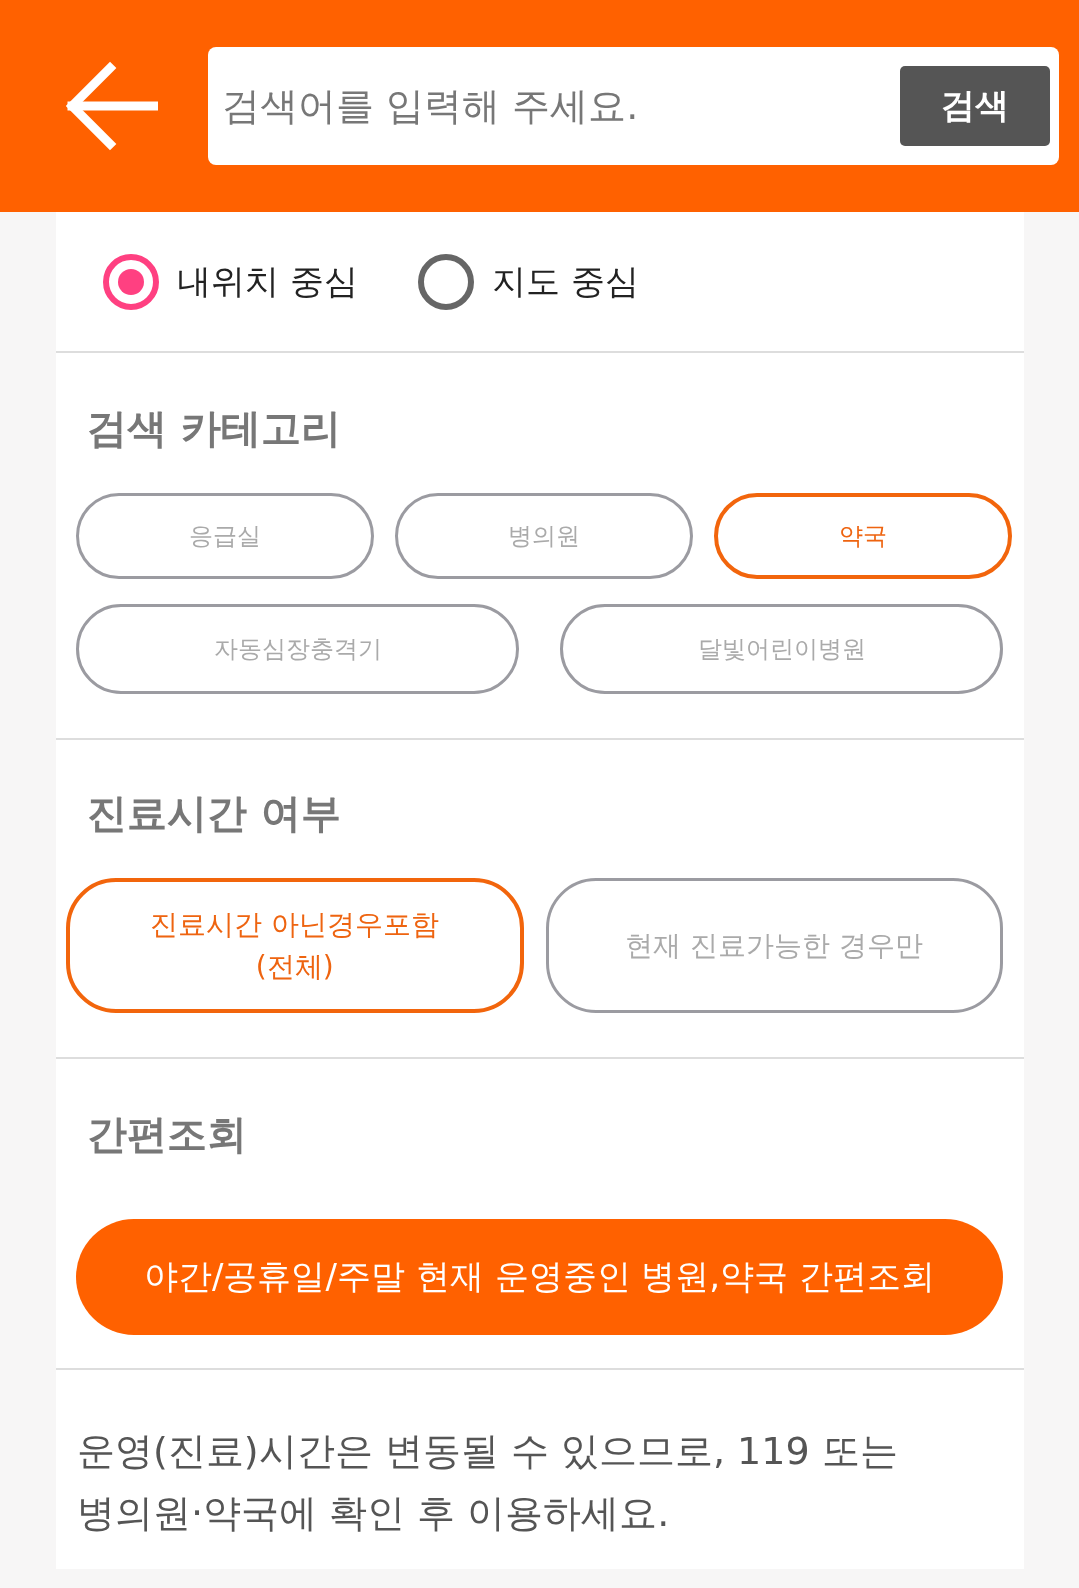  Describe the element at coordinates (528, 281) in the screenshot. I see `radio-option: 지도 중심` at that location.